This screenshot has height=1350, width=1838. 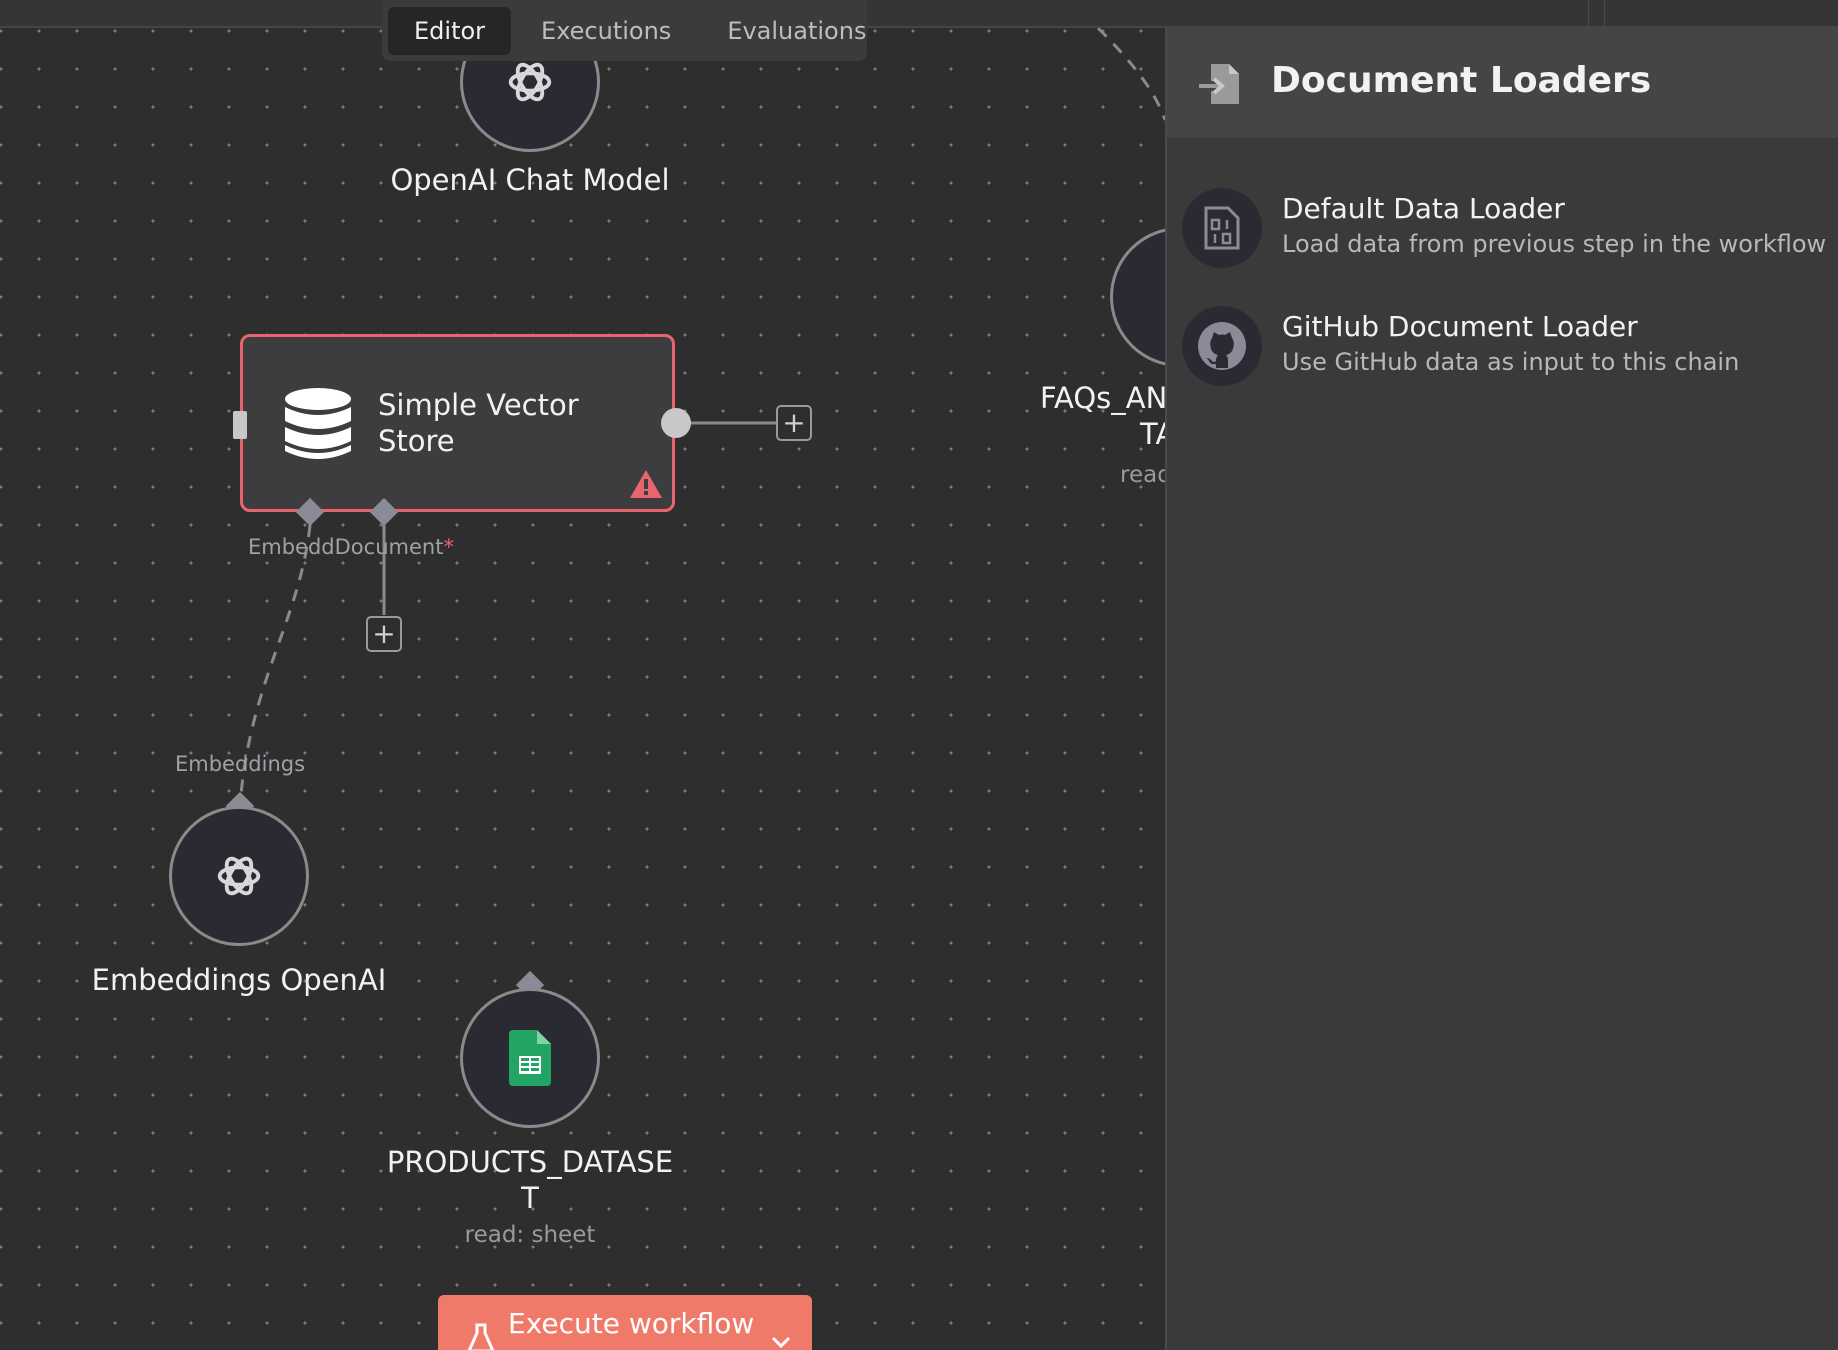 I want to click on products-dataset-node, so click(x=530, y=1058).